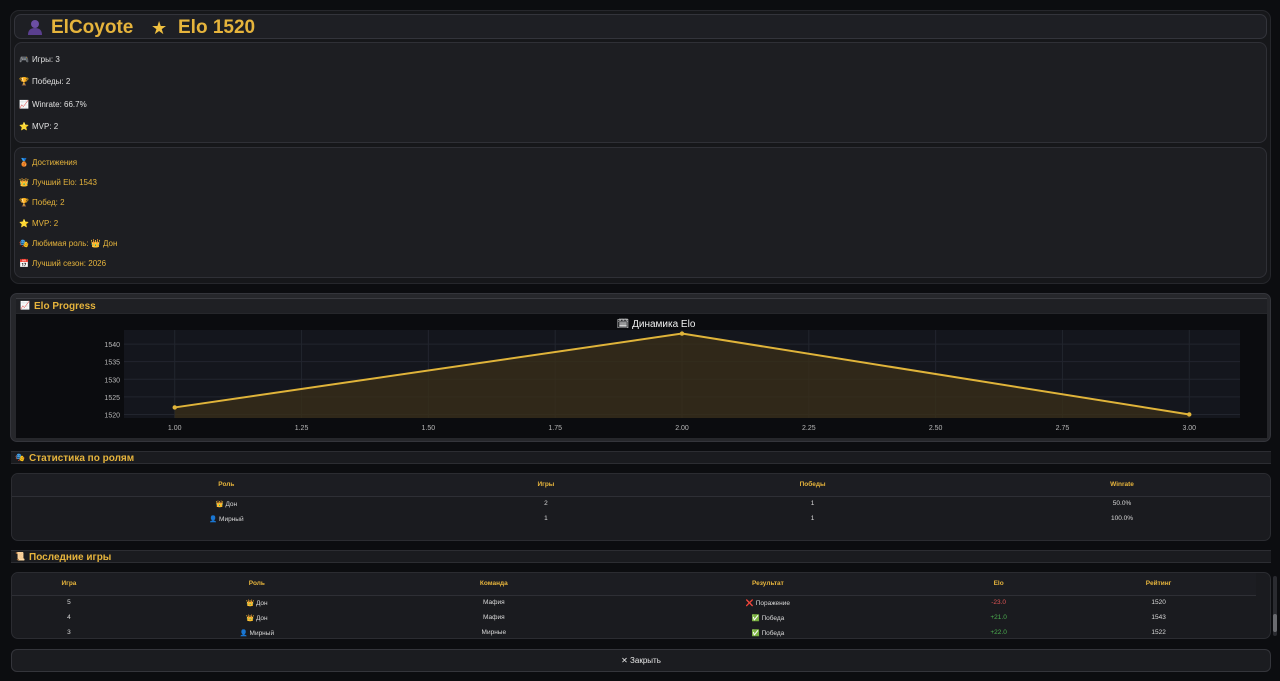 The width and height of the screenshot is (1280, 681). I want to click on column-header-games: Игры, so click(546, 485).